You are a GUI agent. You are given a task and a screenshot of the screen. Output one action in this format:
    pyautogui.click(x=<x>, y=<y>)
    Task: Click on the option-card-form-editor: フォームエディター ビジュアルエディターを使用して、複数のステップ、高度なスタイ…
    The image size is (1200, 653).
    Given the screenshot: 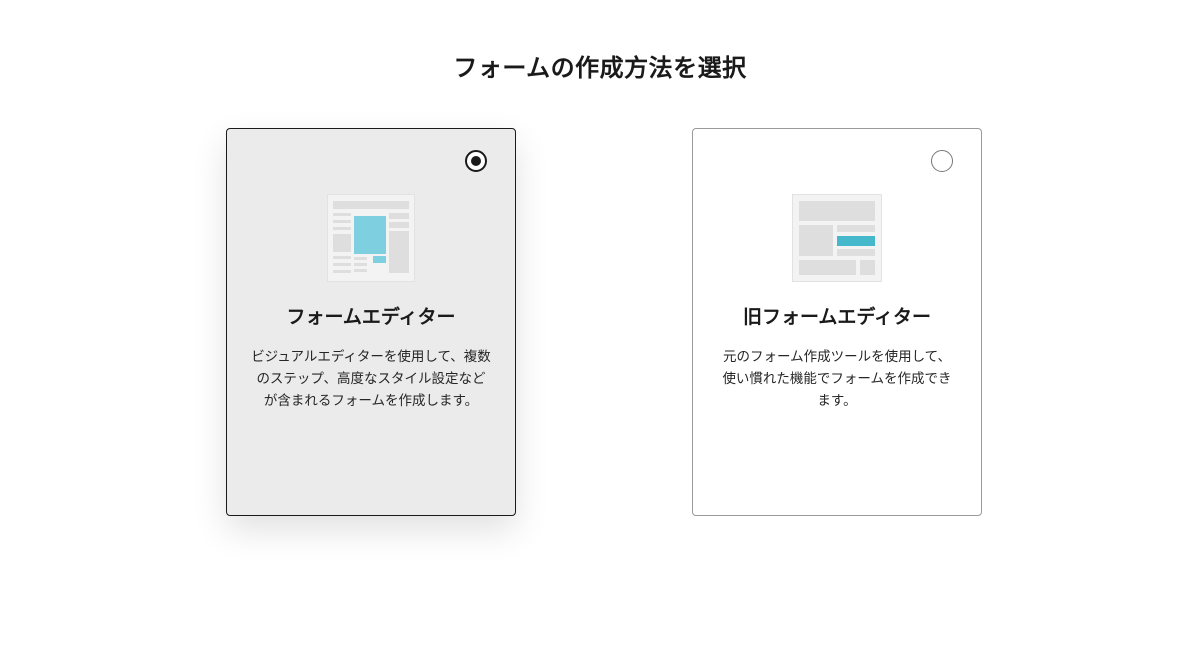 What is the action you would take?
    pyautogui.click(x=371, y=322)
    